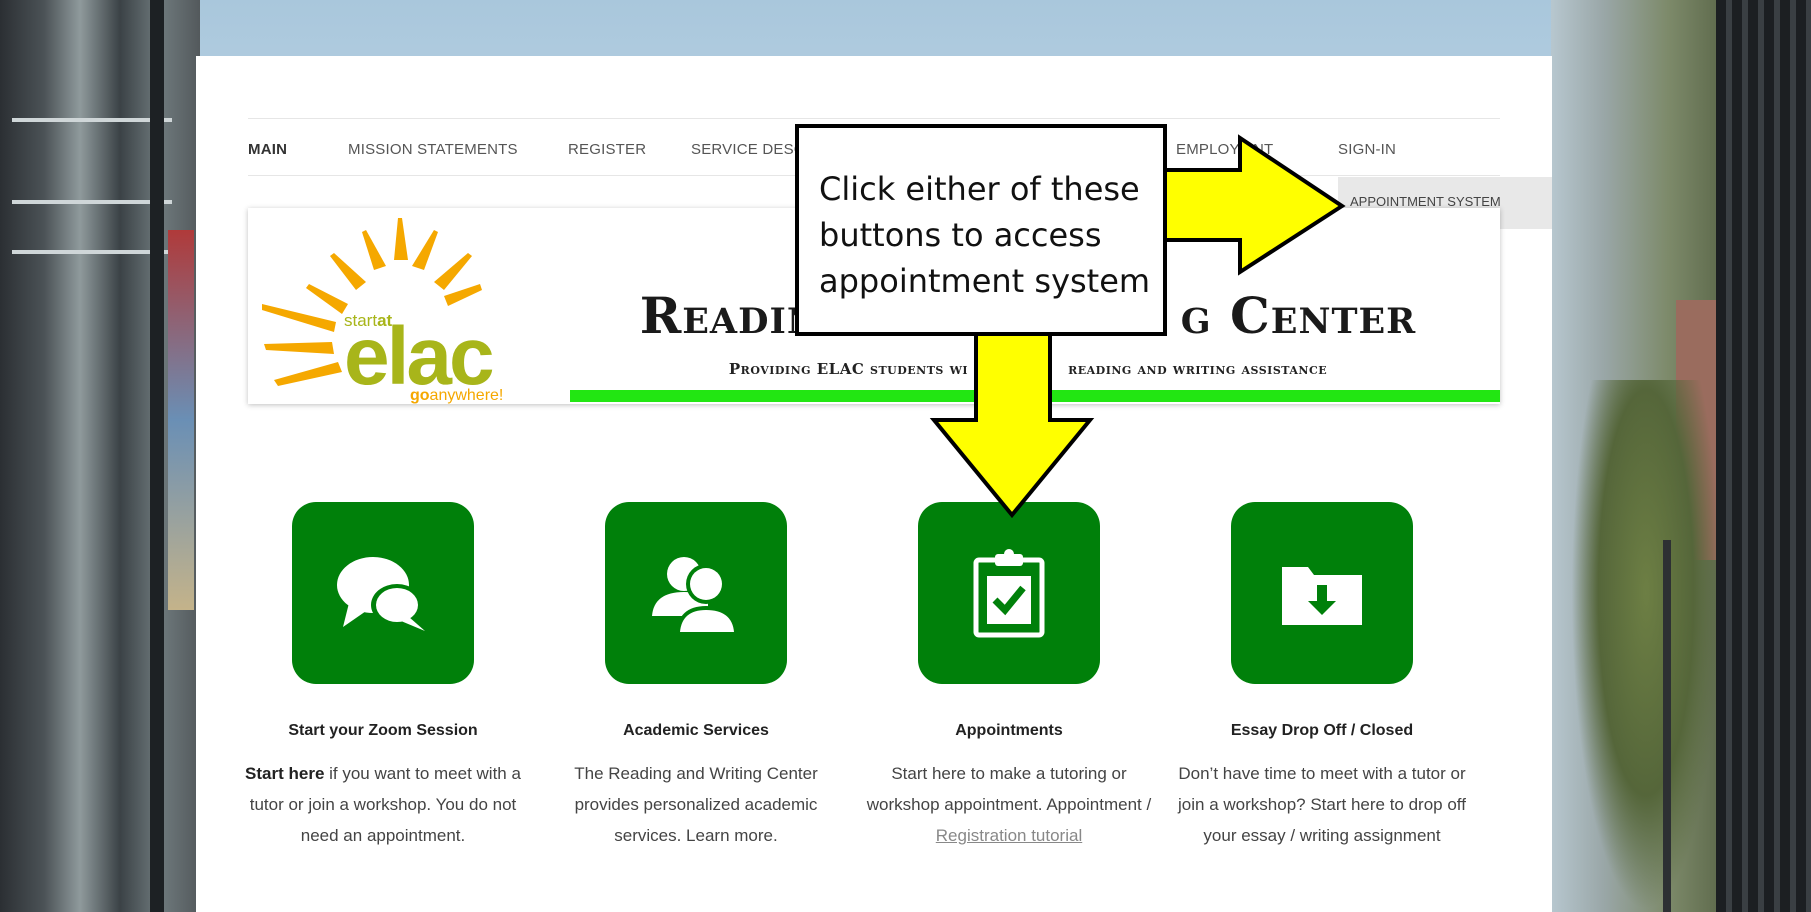  Describe the element at coordinates (157, 456) in the screenshot. I see `building-post` at that location.